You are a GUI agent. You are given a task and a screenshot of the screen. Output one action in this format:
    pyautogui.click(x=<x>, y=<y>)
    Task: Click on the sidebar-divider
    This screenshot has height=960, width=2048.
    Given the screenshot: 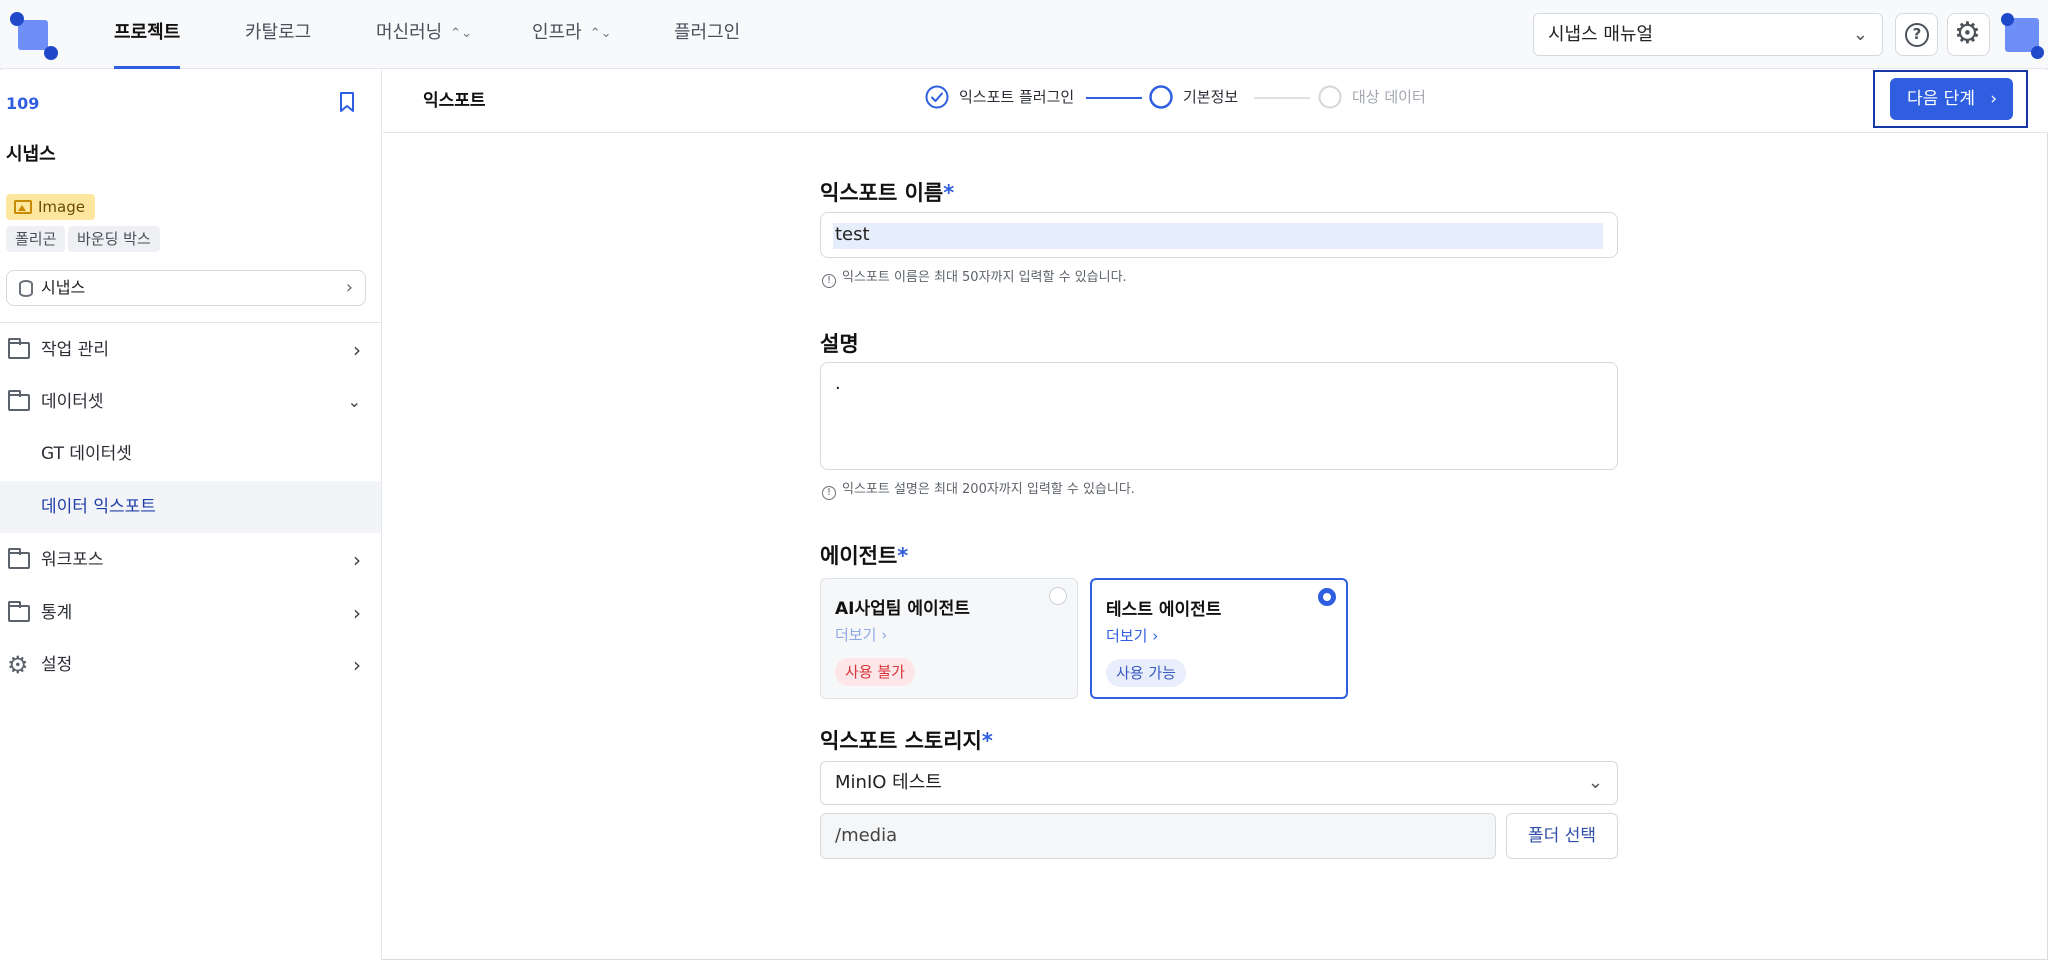 What is the action you would take?
    pyautogui.click(x=190, y=322)
    